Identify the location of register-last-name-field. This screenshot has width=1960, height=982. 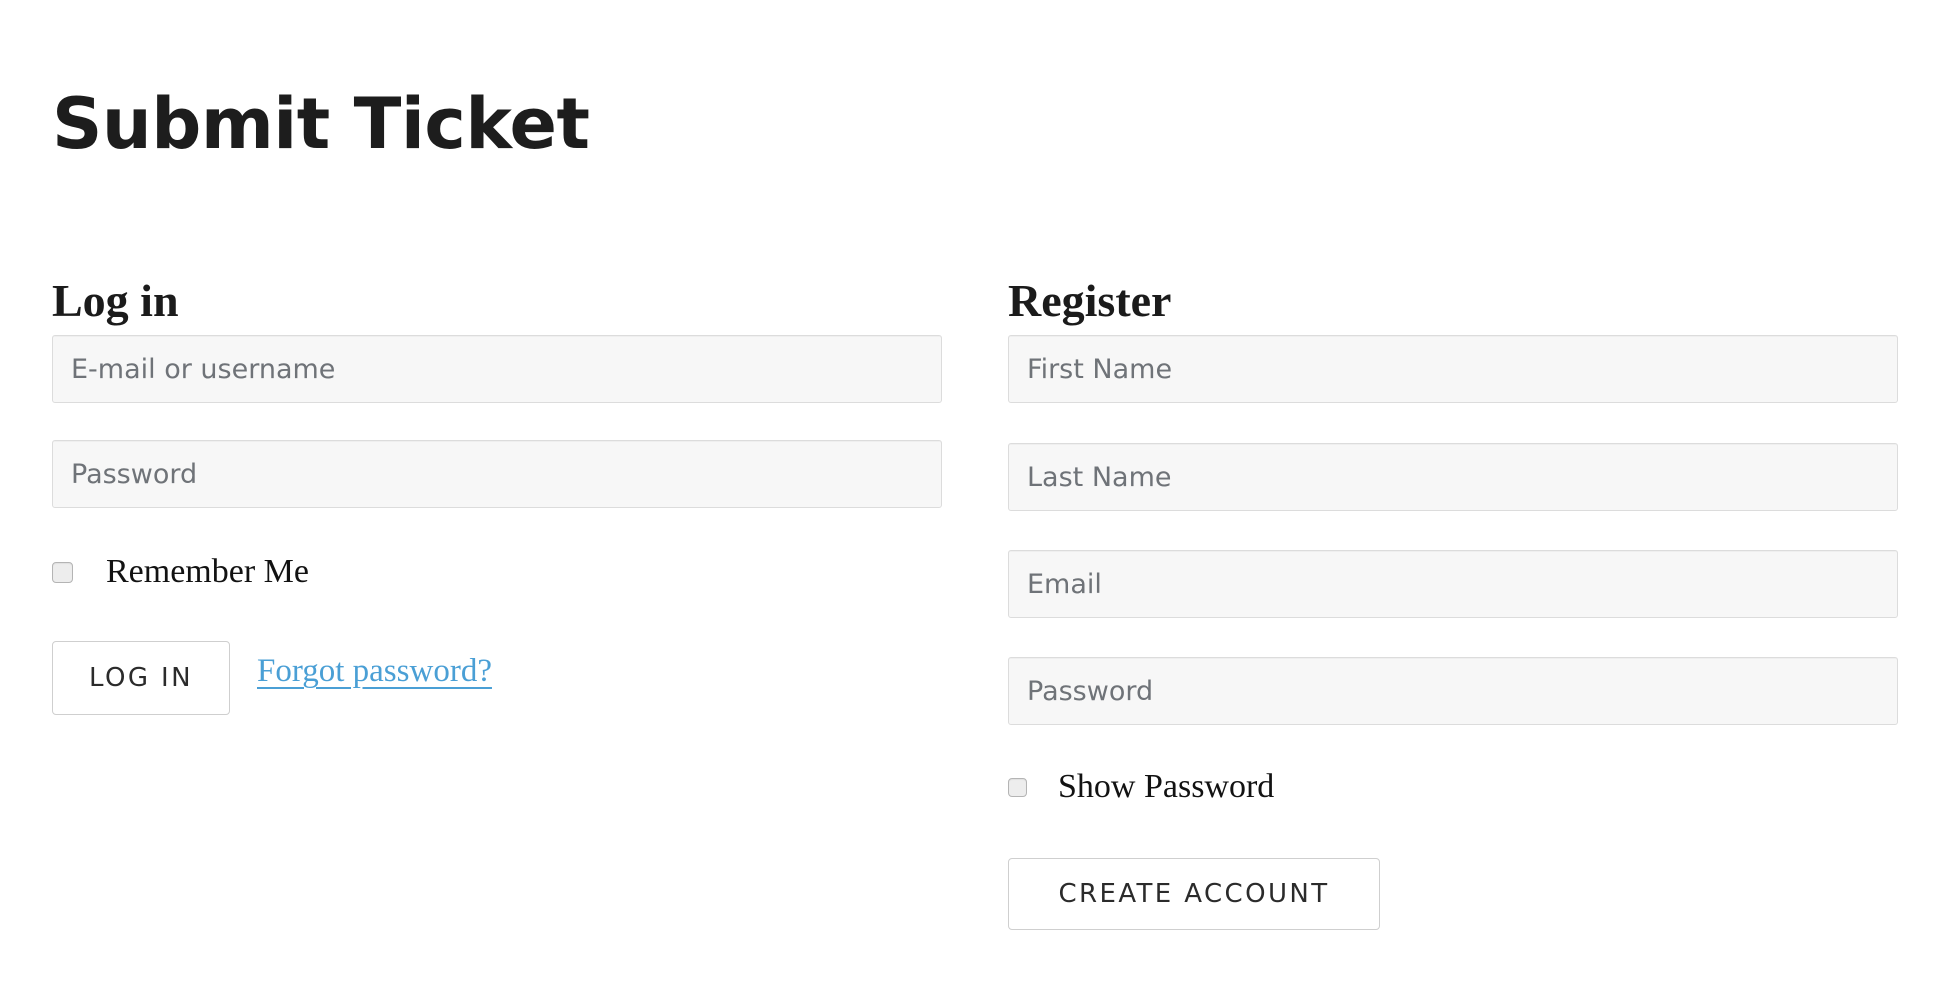
(1453, 477).